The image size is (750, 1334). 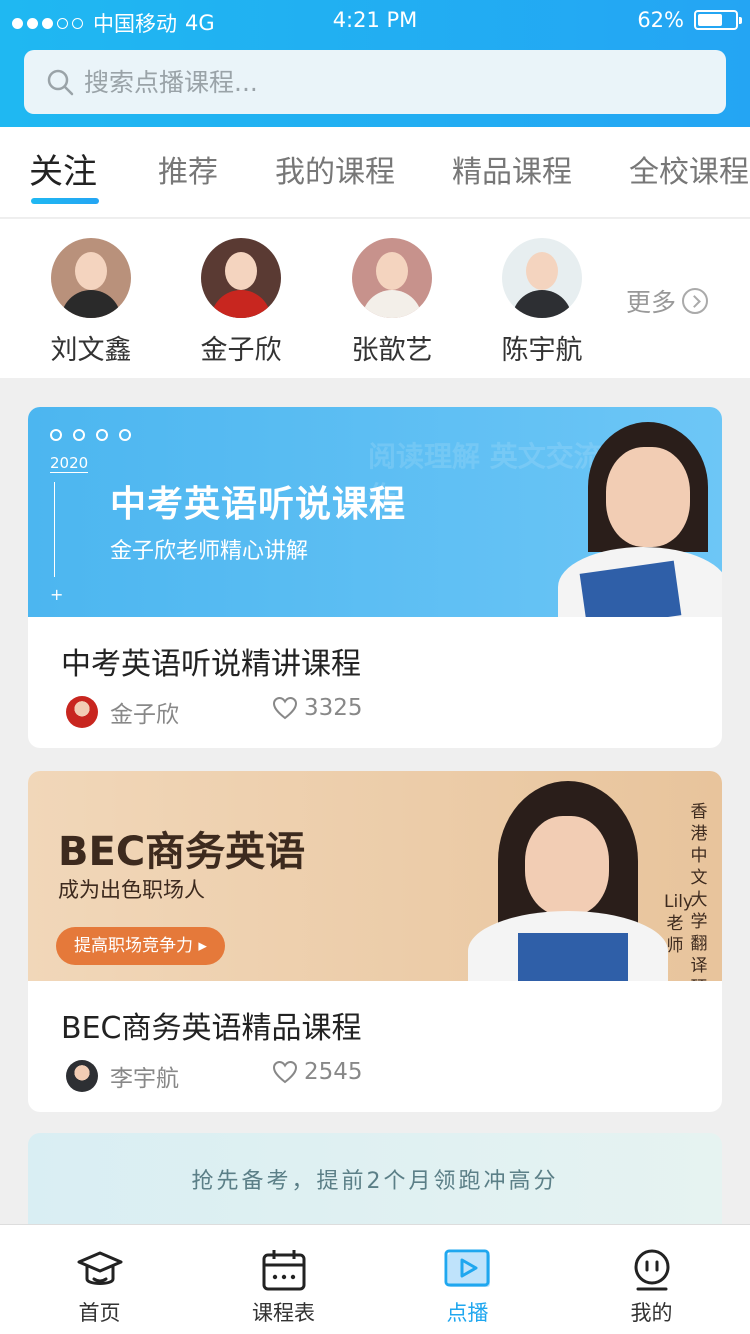 What do you see at coordinates (660, 20) in the screenshot?
I see `battery-percent: 62%` at bounding box center [660, 20].